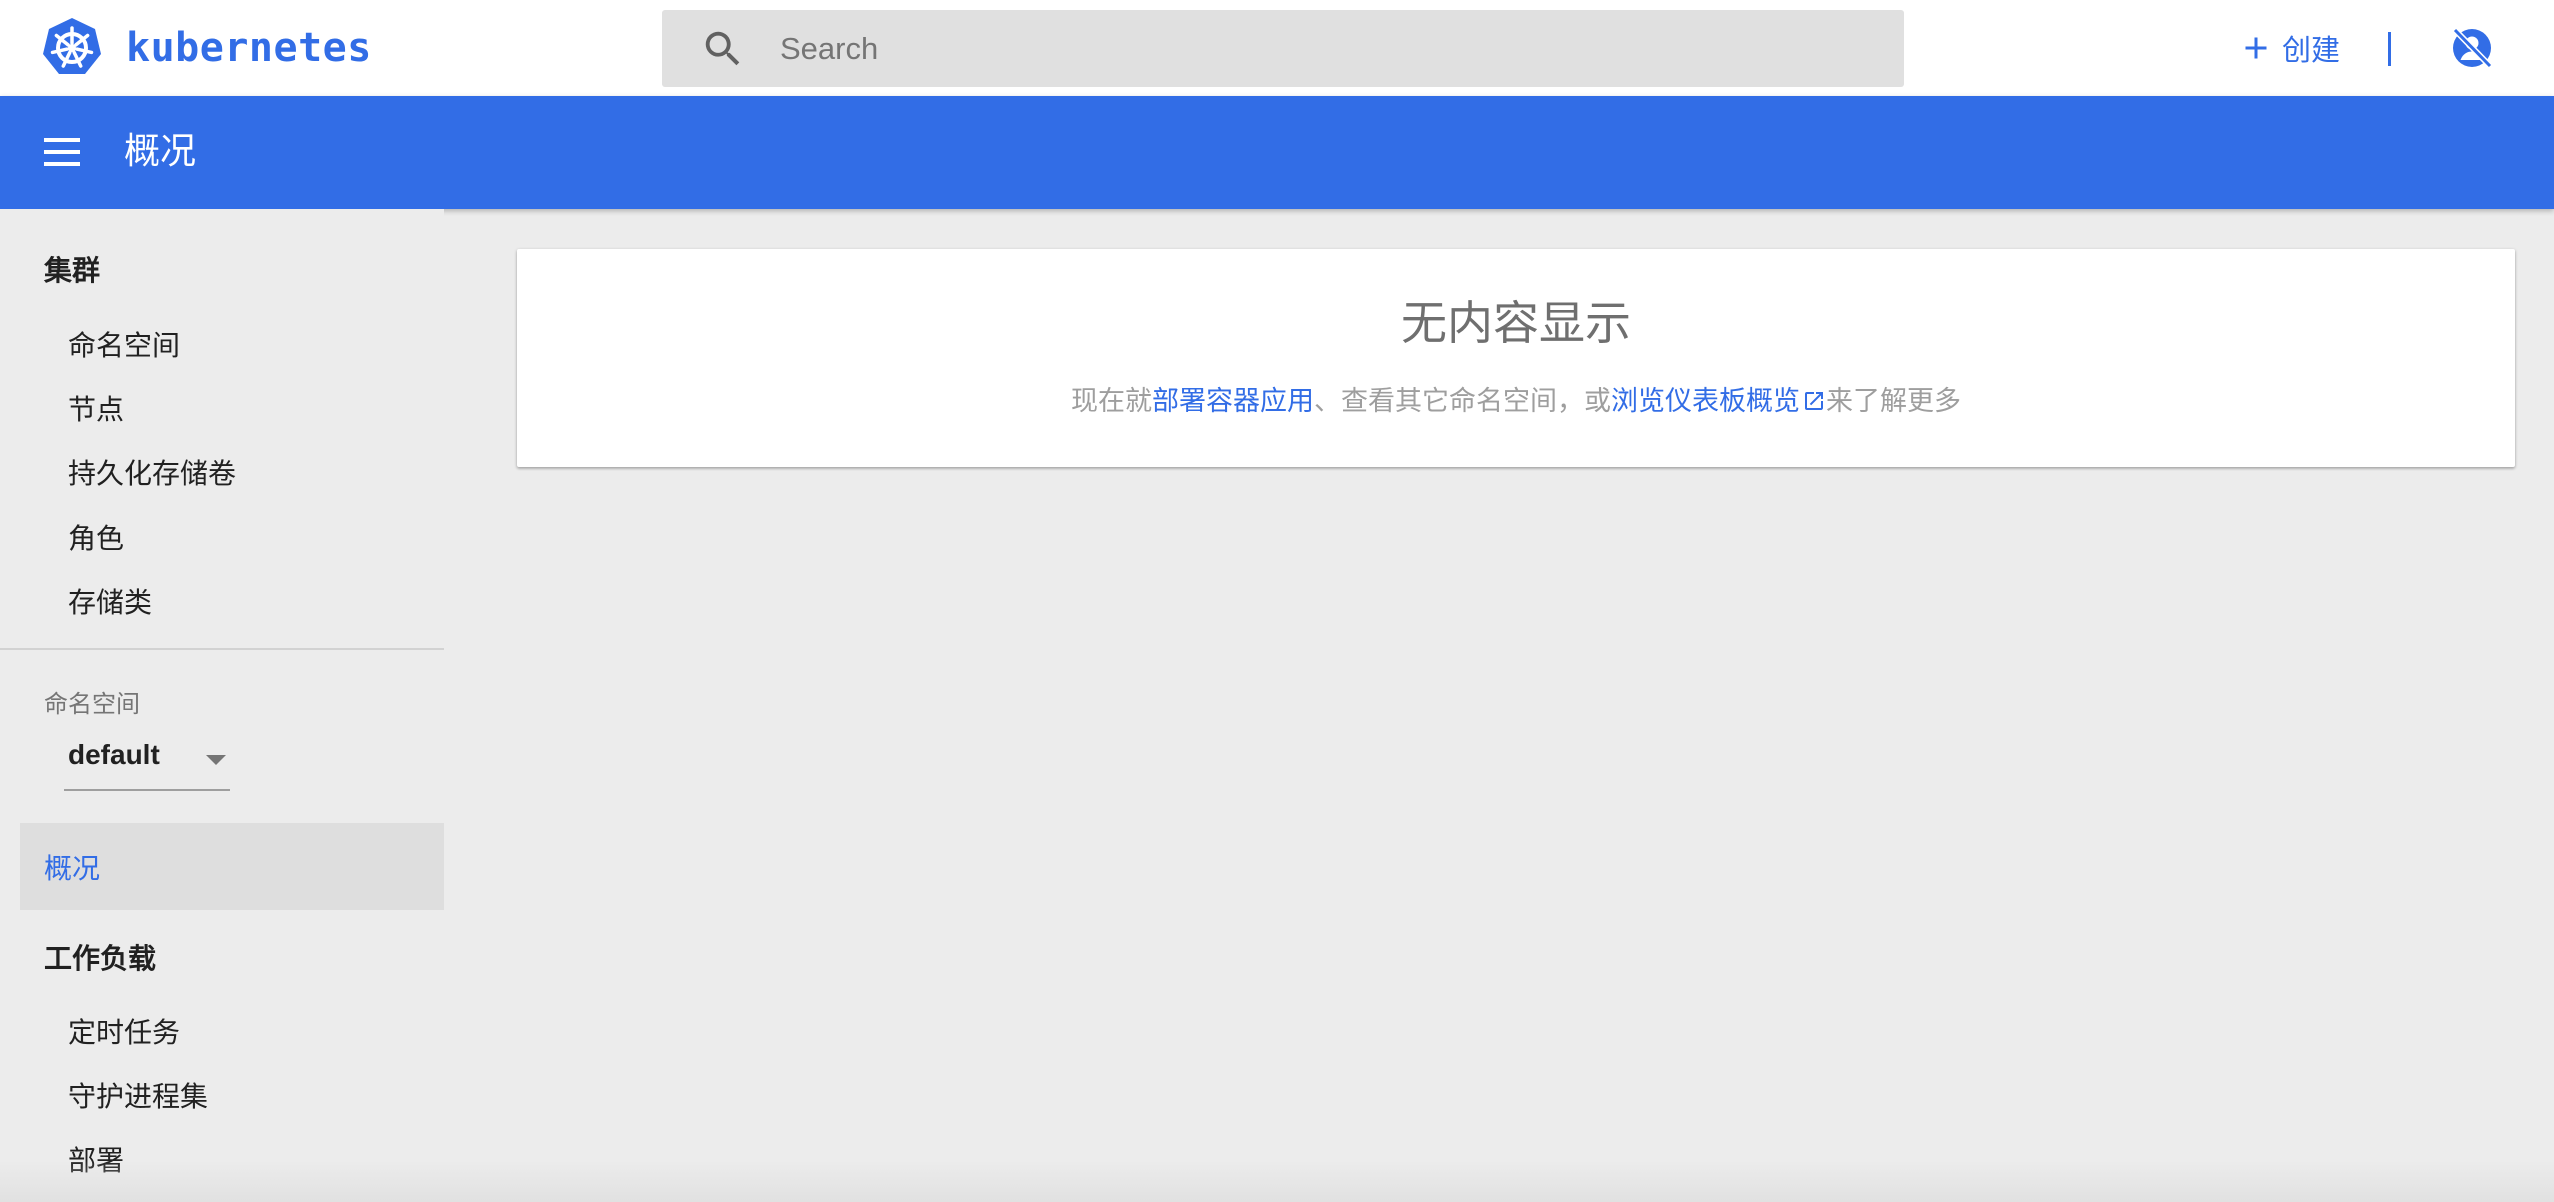  I want to click on menu-button, so click(63, 152).